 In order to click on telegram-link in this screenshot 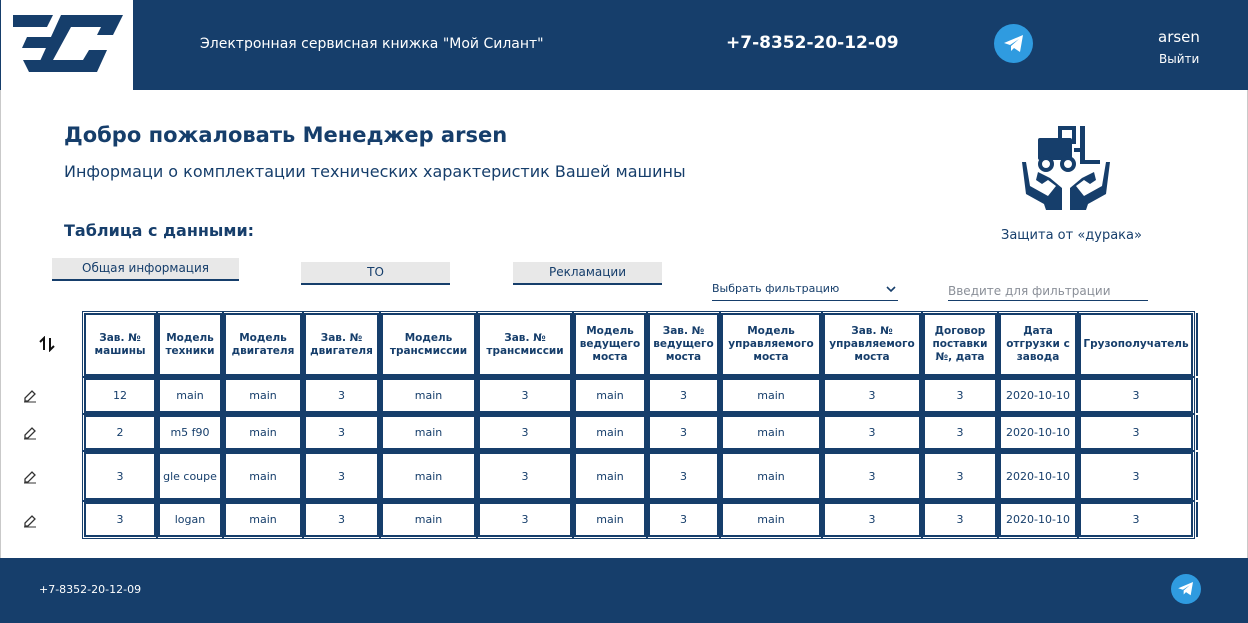, I will do `click(1013, 43)`.